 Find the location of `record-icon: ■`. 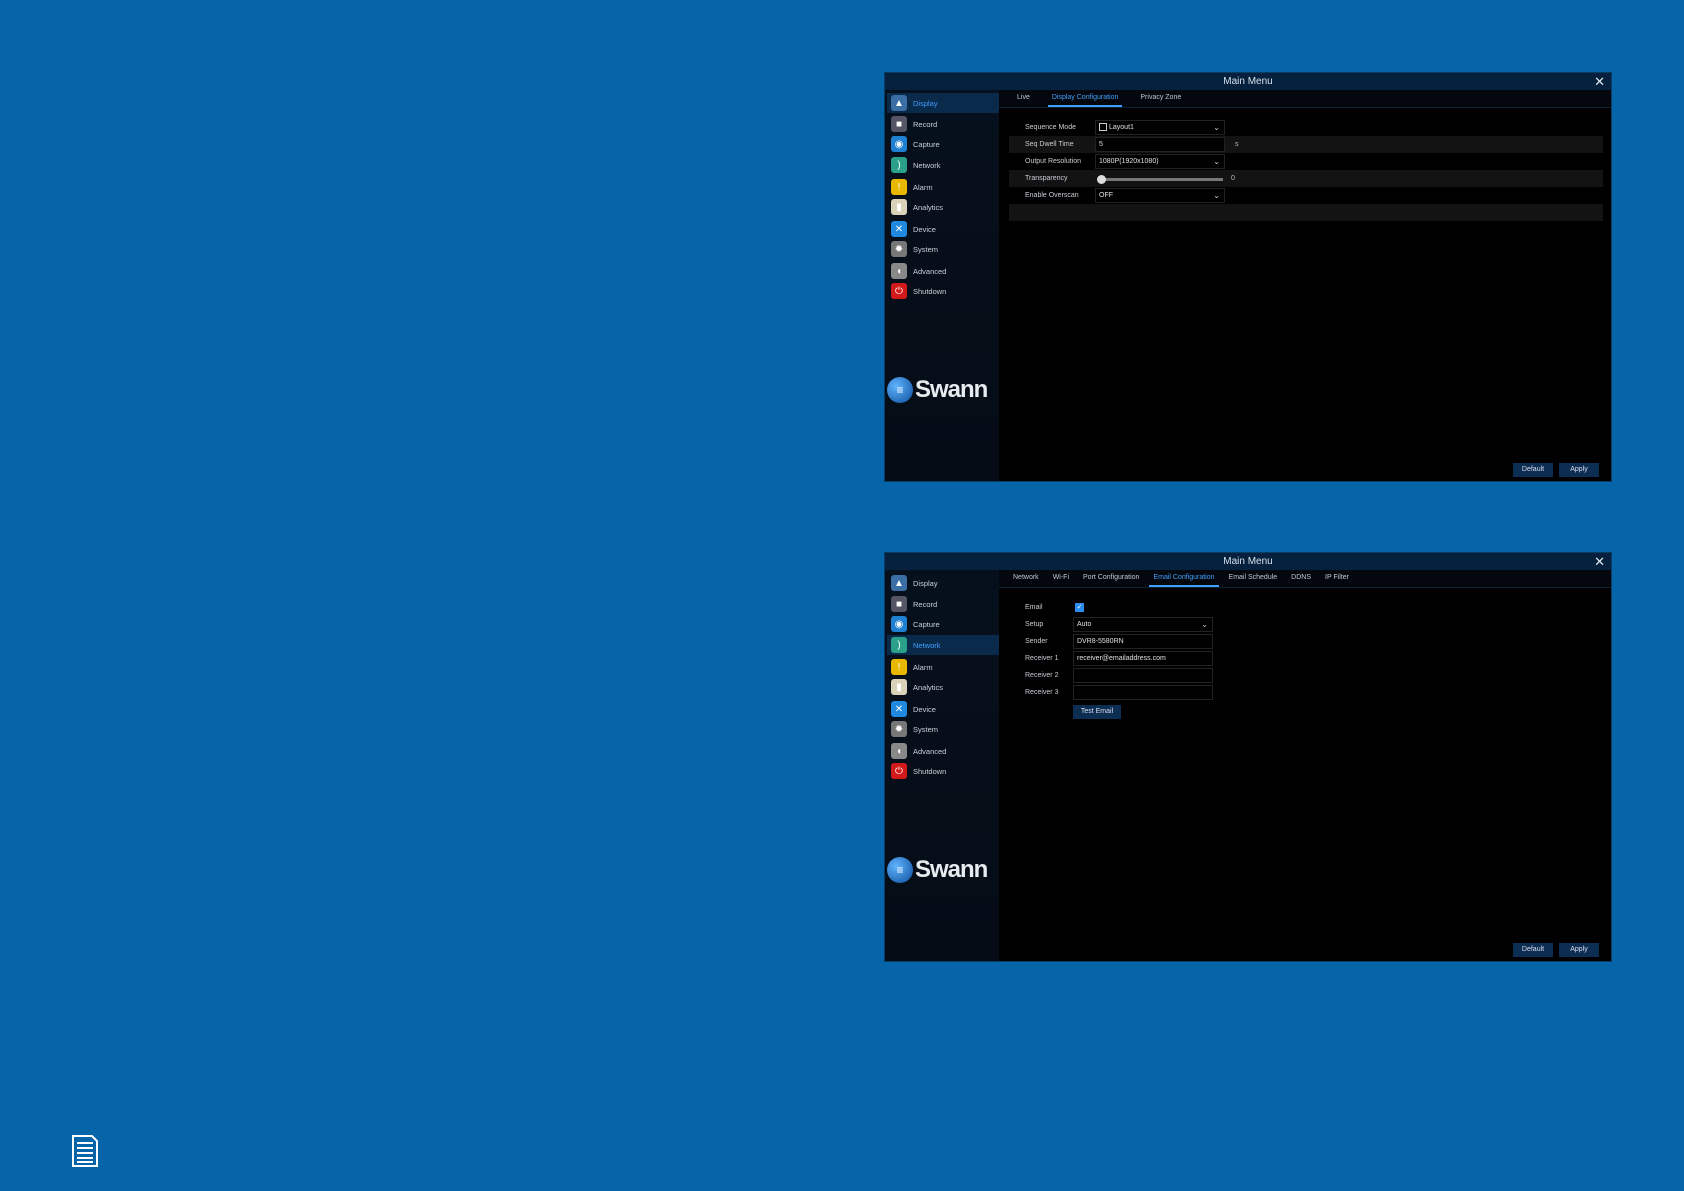

record-icon: ■ is located at coordinates (899, 604).